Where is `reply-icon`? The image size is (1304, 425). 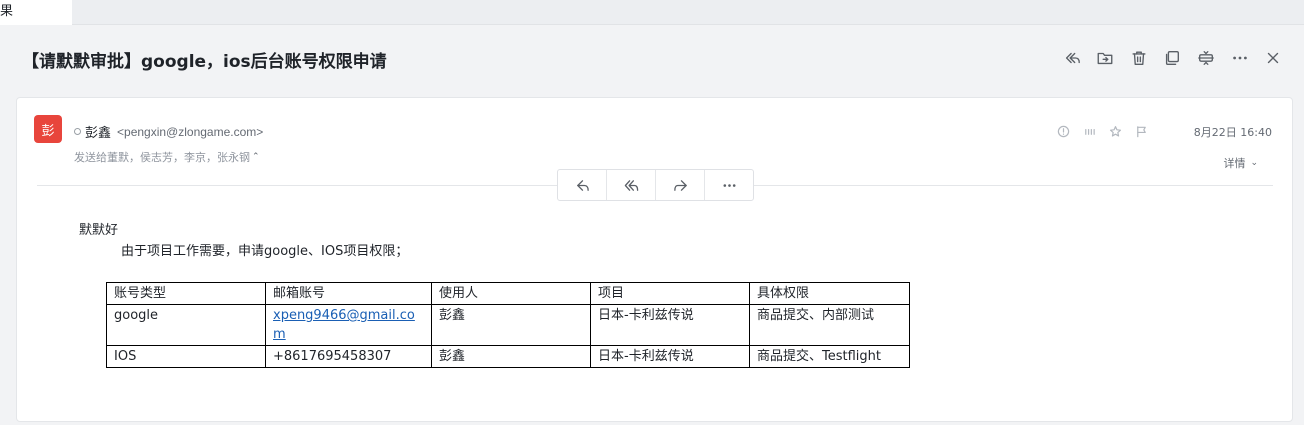
reply-icon is located at coordinates (582, 185).